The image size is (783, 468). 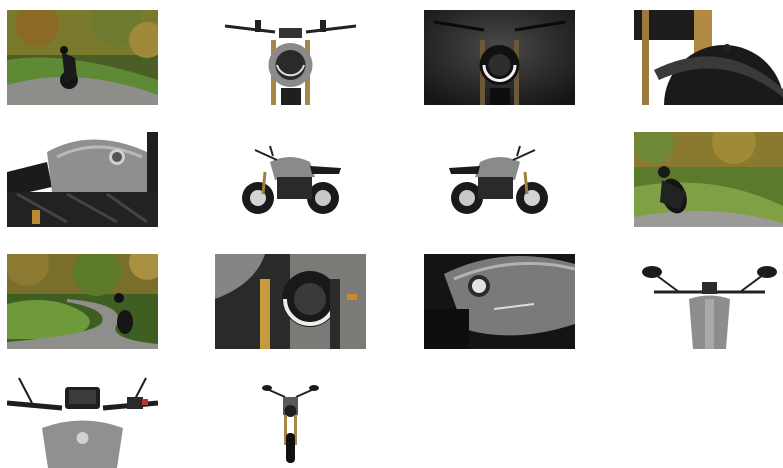 I want to click on rider-winding-road-photo, so click(x=82, y=301).